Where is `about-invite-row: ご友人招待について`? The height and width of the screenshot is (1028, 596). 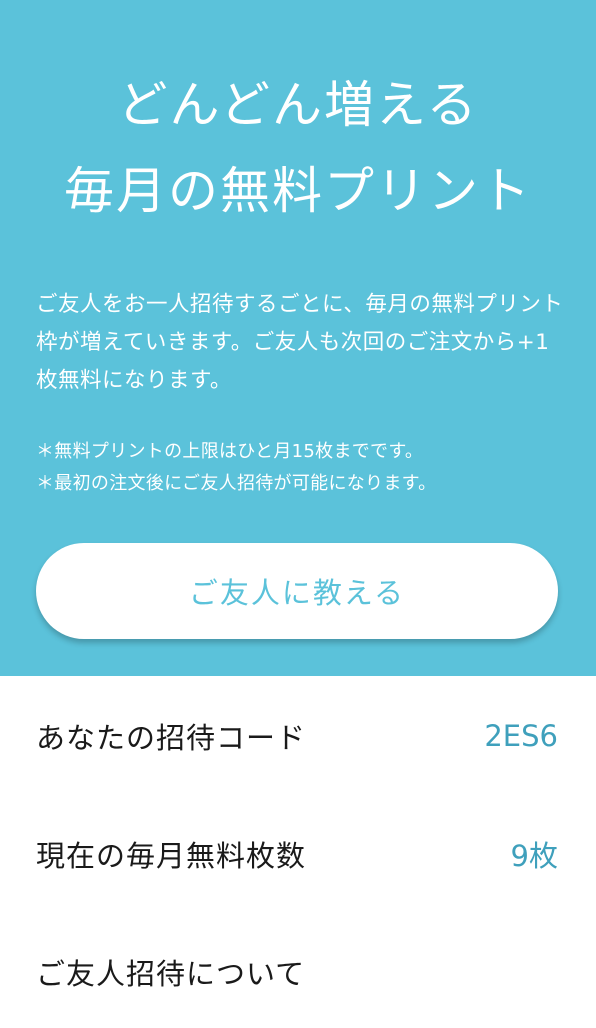 about-invite-row: ご友人招待について is located at coordinates (298, 972).